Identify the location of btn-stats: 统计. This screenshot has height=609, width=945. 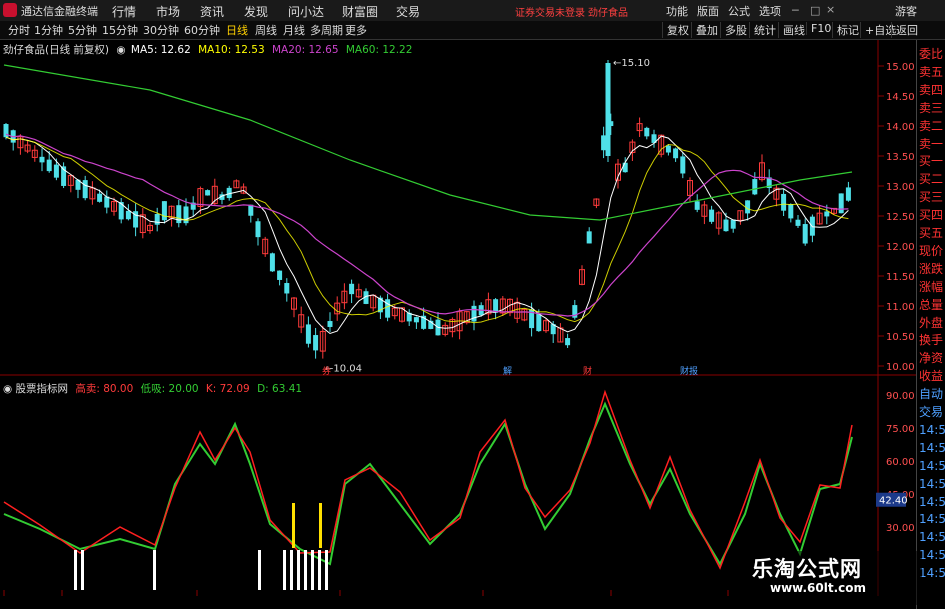
(762, 30).